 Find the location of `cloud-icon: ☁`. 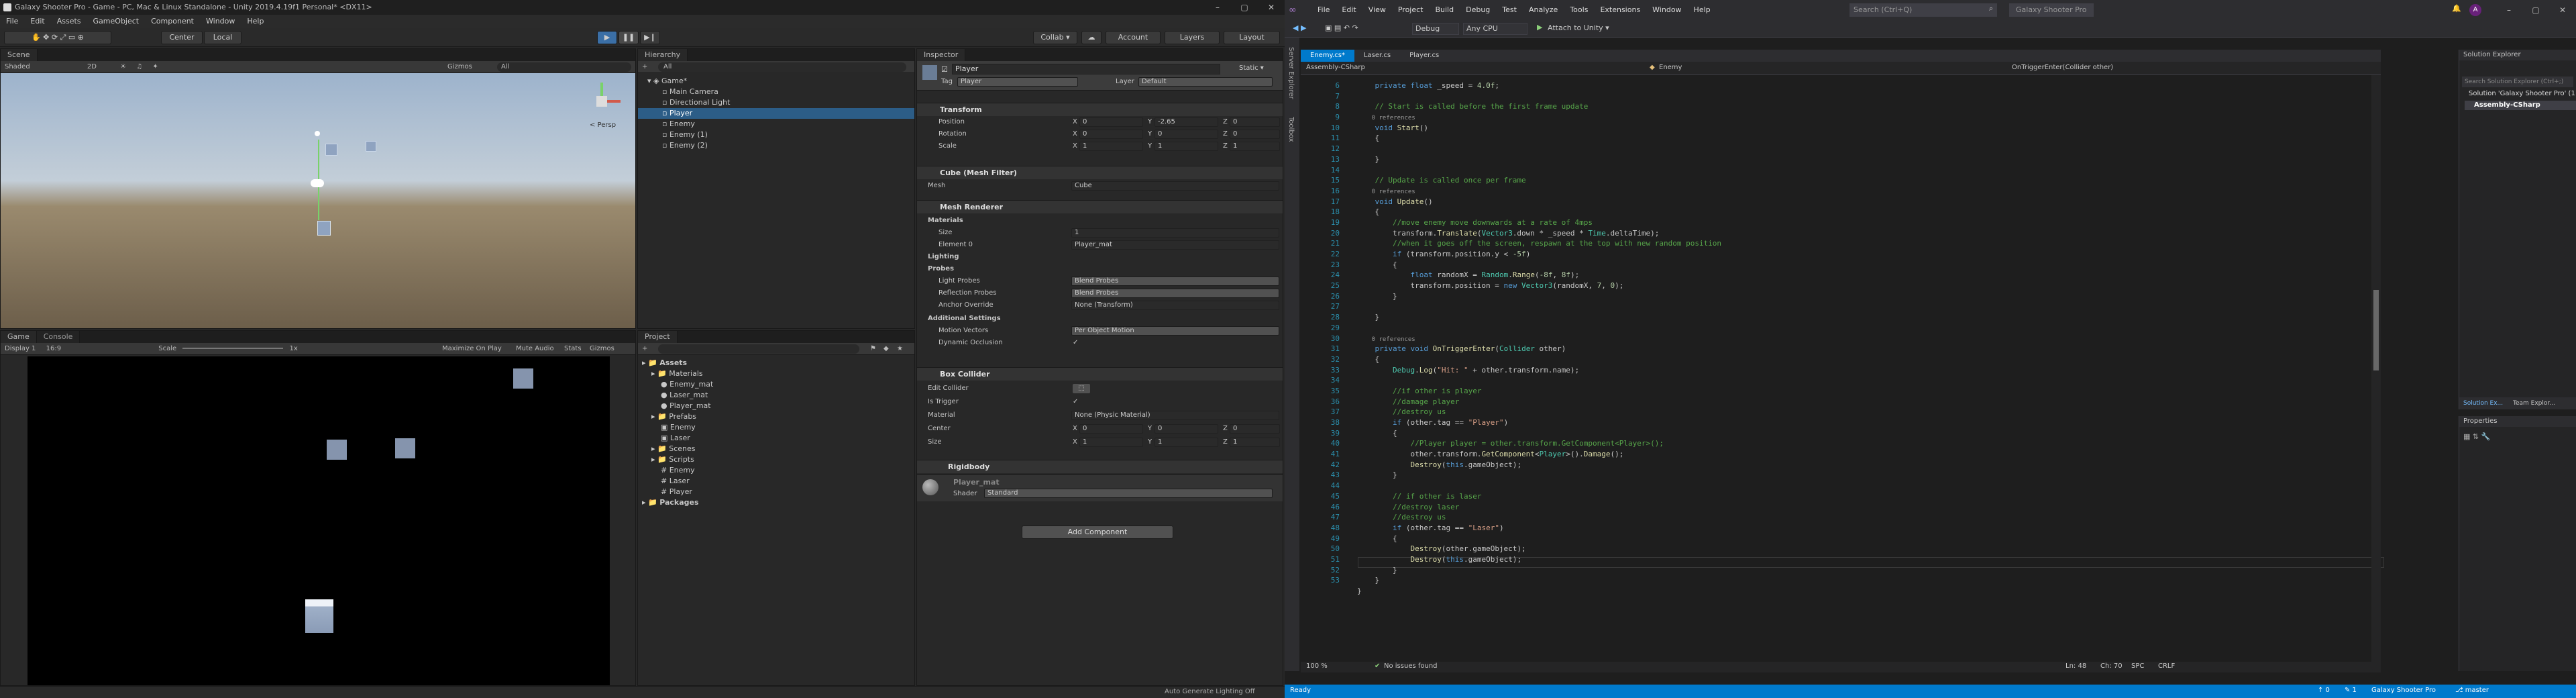

cloud-icon: ☁ is located at coordinates (1091, 37).